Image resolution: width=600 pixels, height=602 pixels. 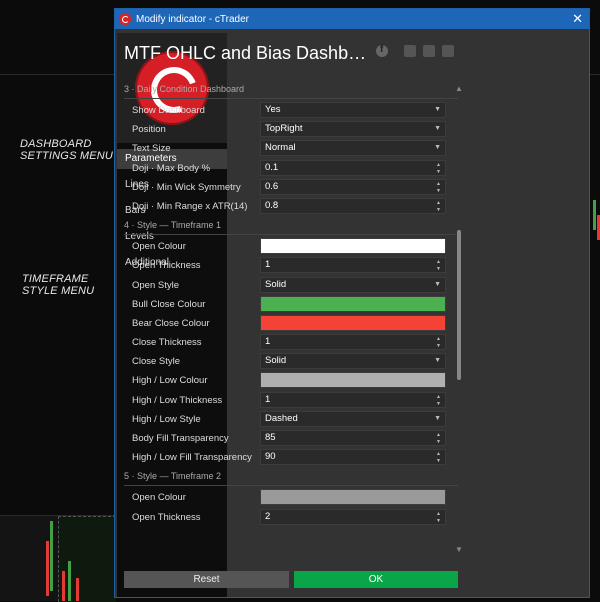 What do you see at coordinates (281, 418) in the screenshot?
I see `control-value: Dashed` at bounding box center [281, 418].